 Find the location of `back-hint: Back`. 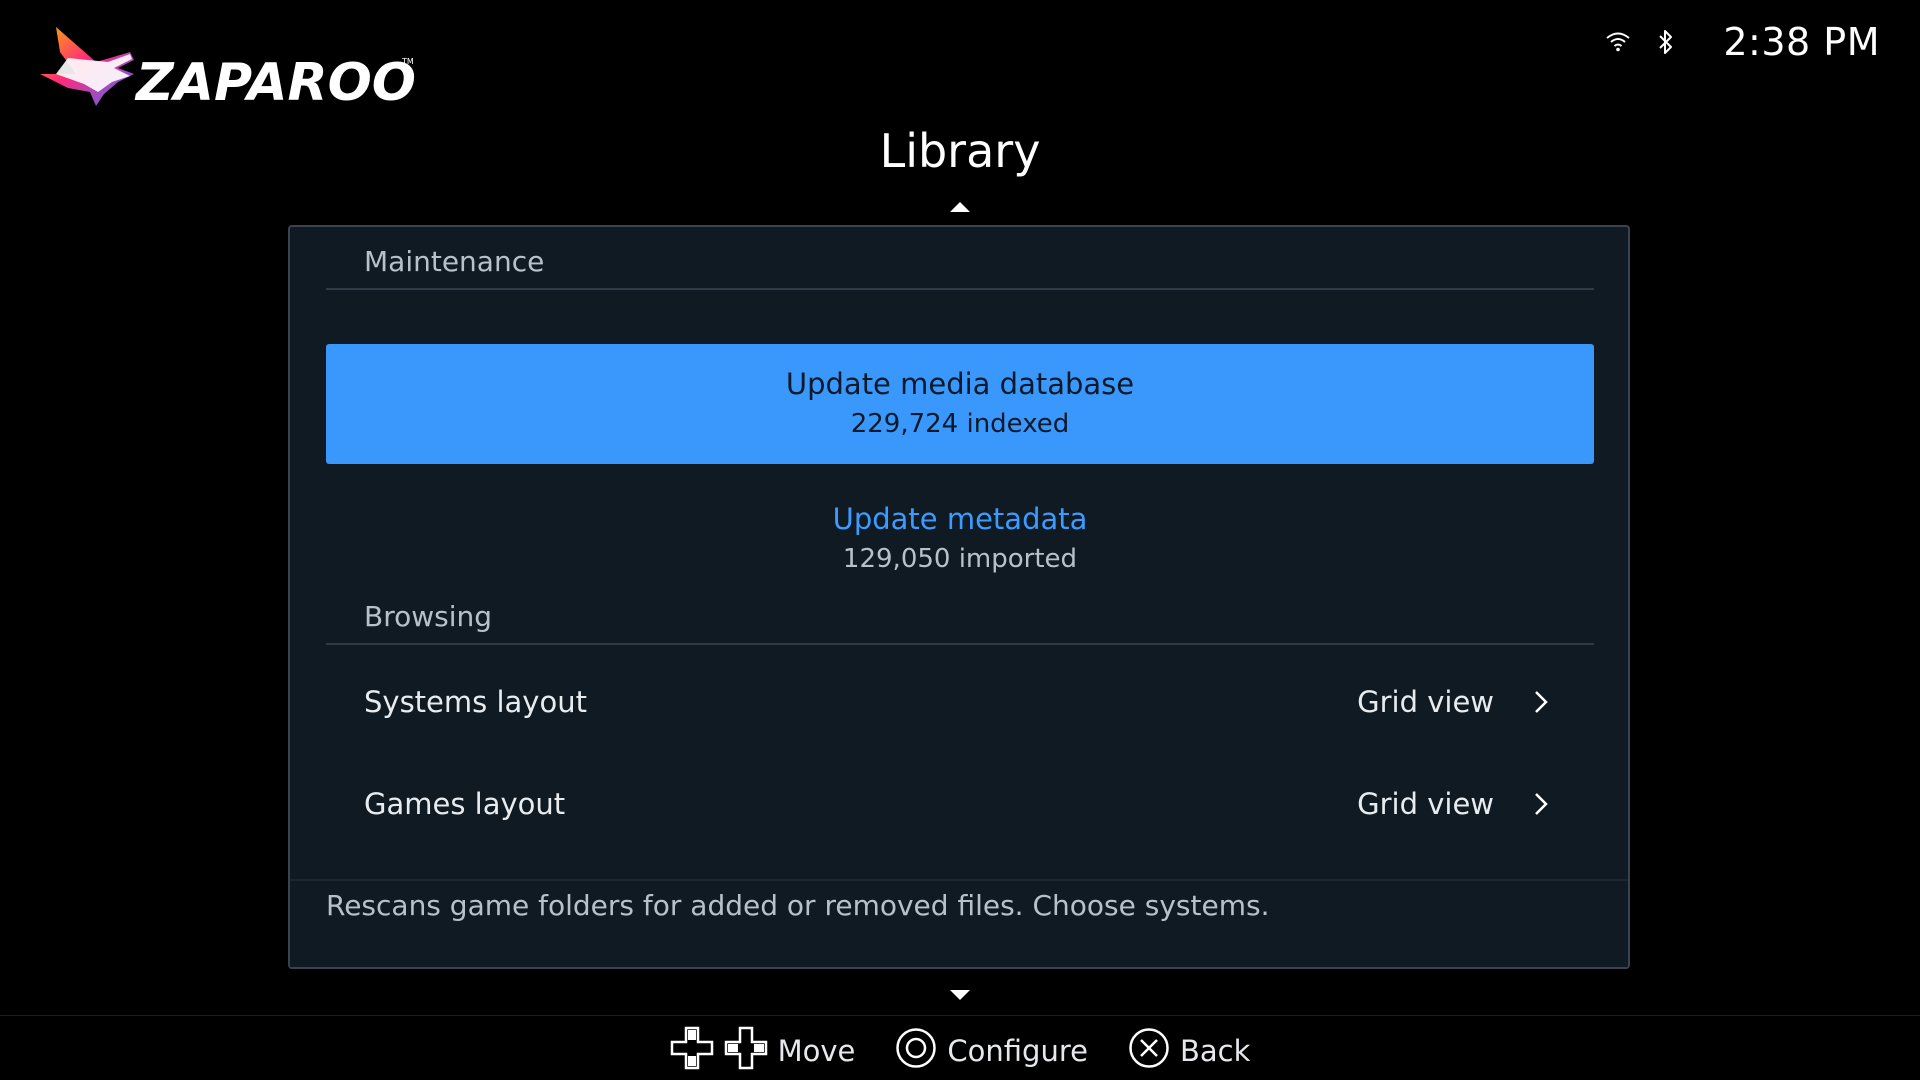

back-hint: Back is located at coordinates (1189, 1051).